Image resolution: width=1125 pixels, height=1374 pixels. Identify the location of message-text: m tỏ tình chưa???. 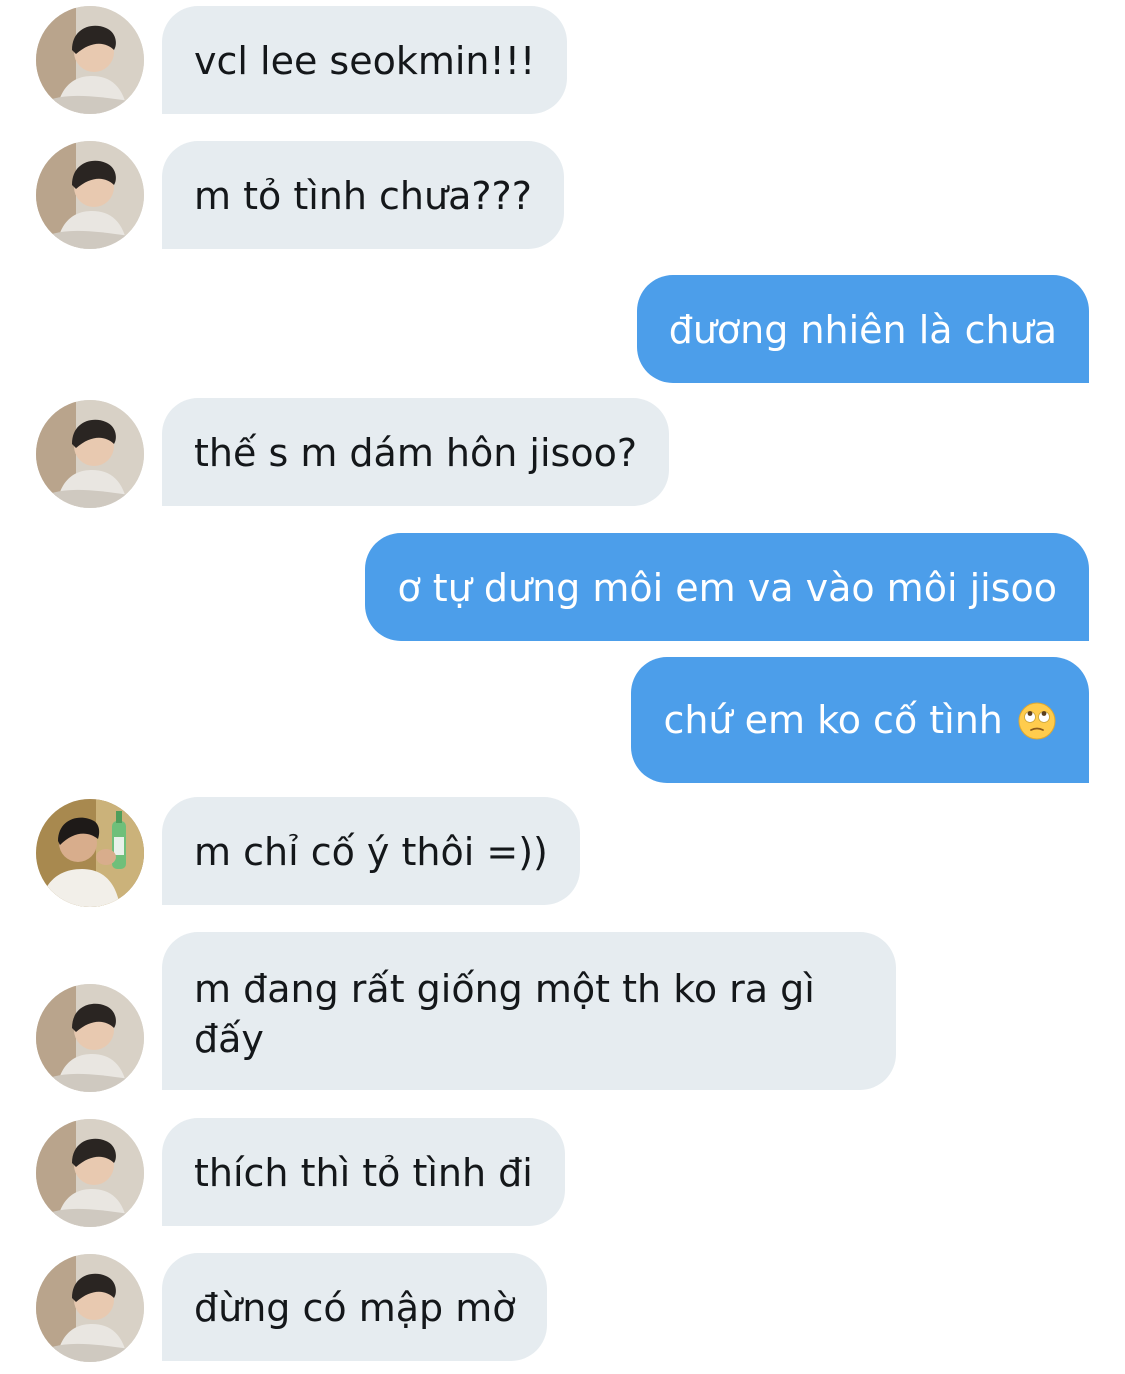
(363, 196).